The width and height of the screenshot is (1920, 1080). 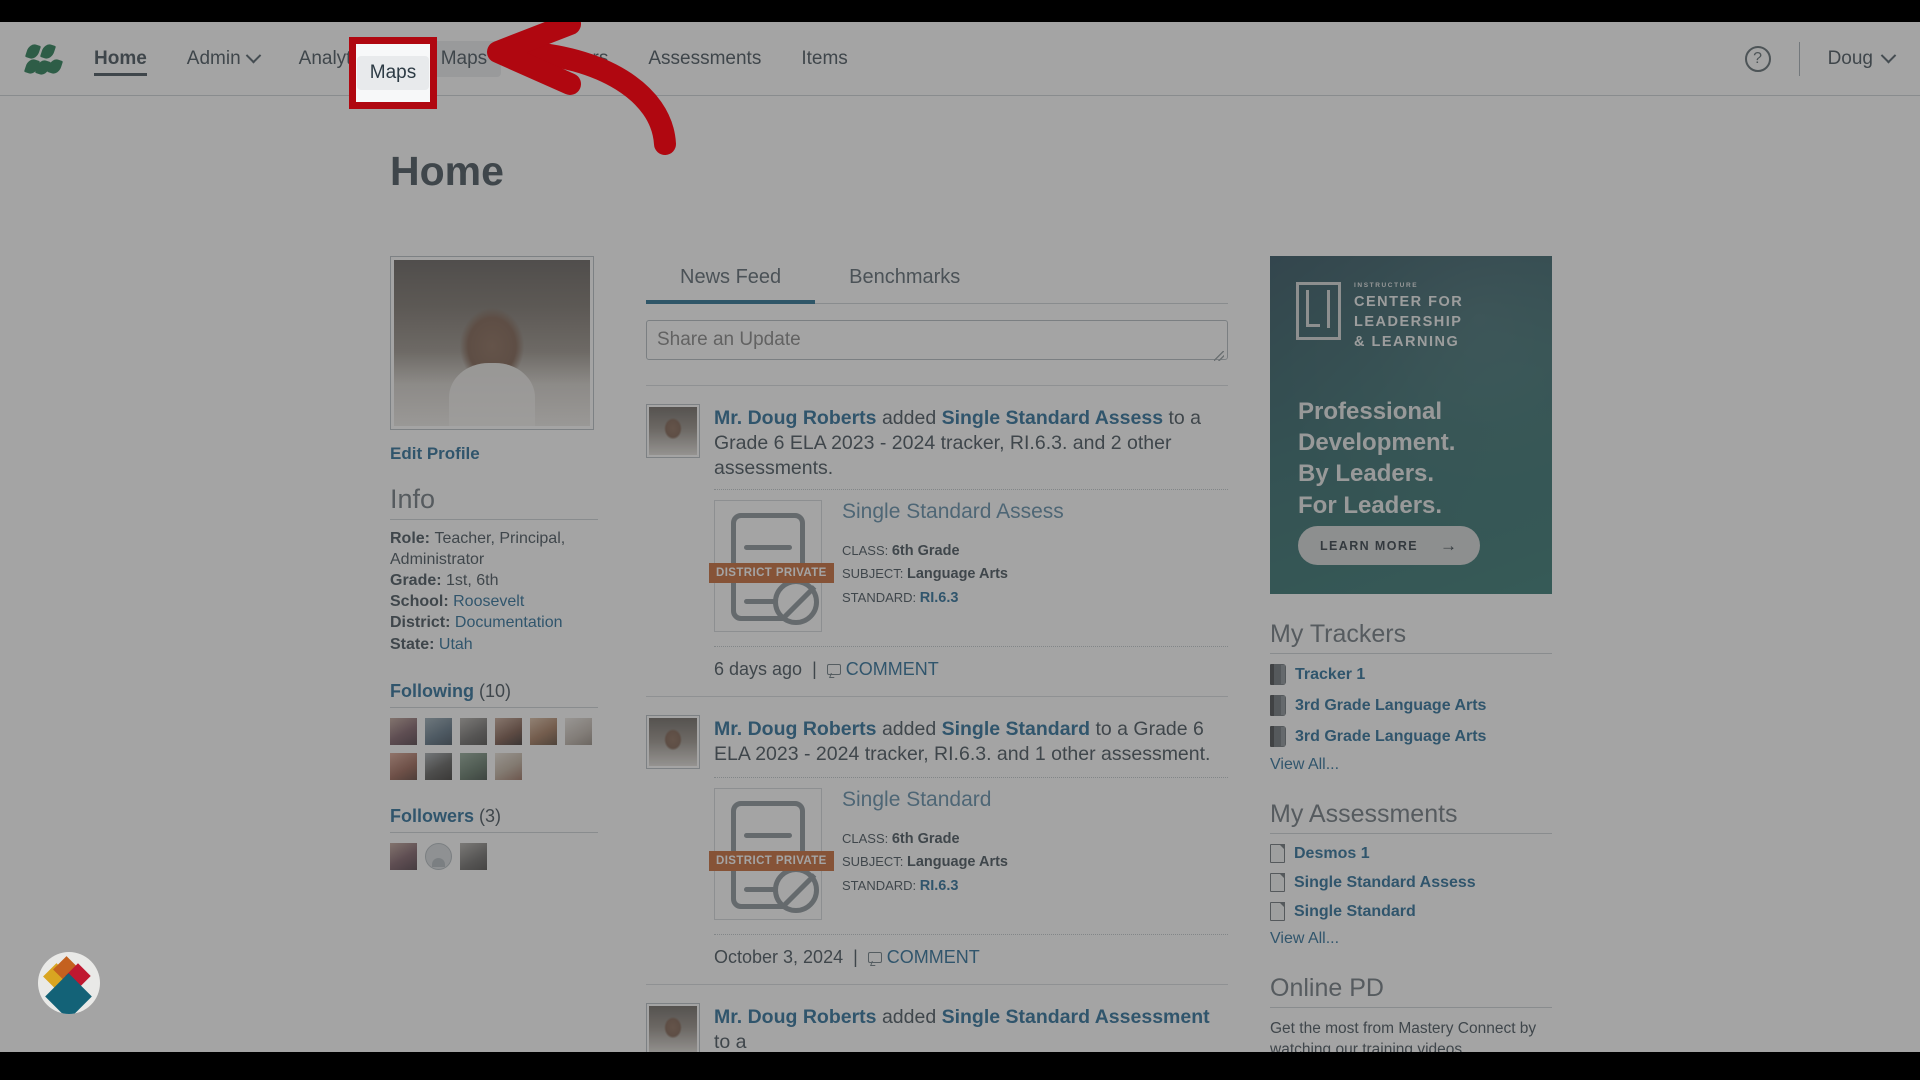 What do you see at coordinates (731, 280) in the screenshot?
I see `tab-news-feed: News Feed` at bounding box center [731, 280].